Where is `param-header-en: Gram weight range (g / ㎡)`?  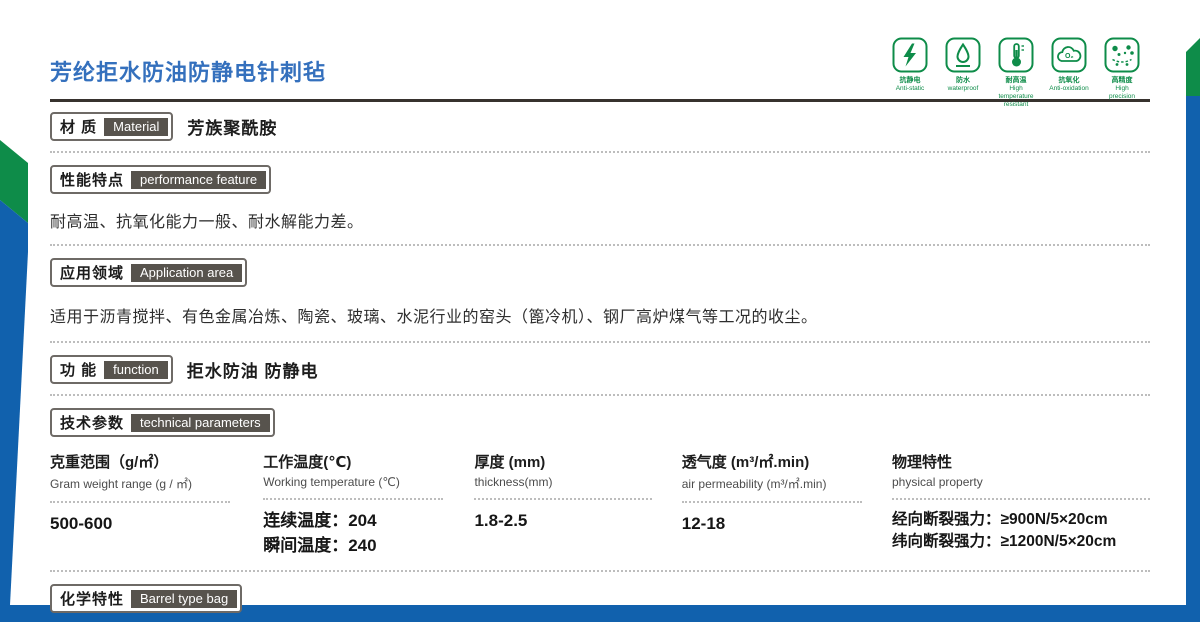
param-header-en: Gram weight range (g / ㎡) is located at coordinates (121, 484).